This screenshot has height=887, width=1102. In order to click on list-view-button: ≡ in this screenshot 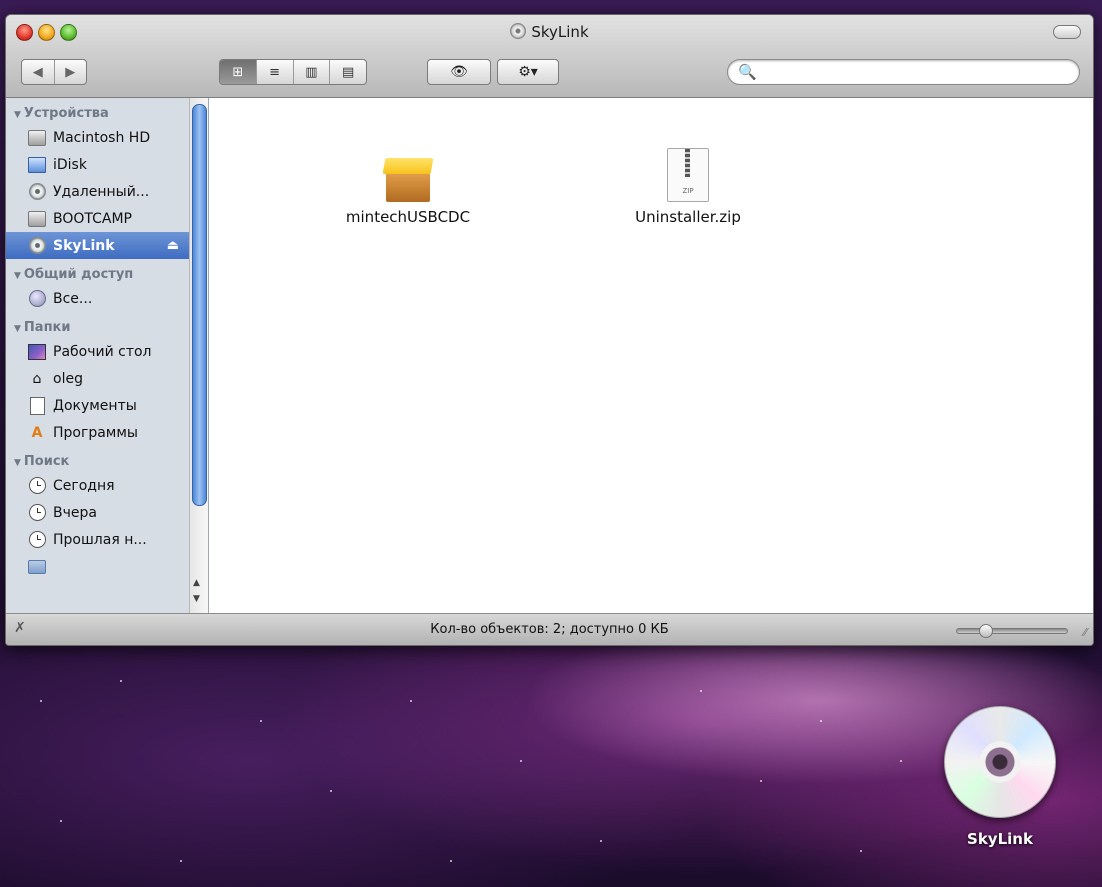, I will do `click(275, 72)`.